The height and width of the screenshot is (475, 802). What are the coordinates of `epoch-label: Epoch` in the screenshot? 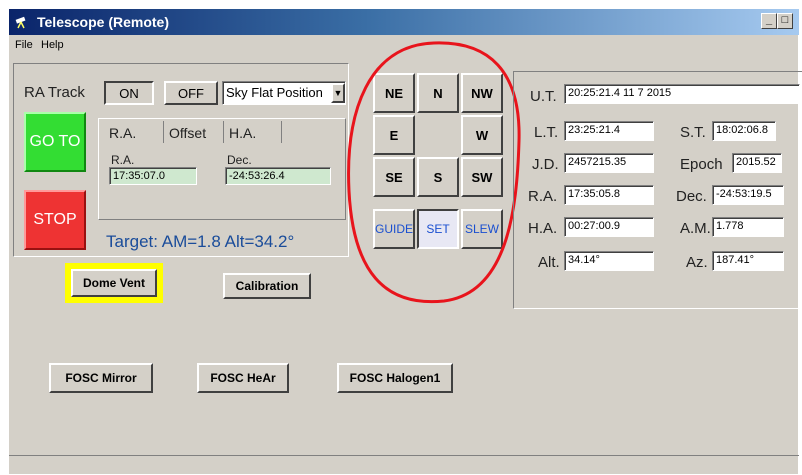 It's located at (701, 164).